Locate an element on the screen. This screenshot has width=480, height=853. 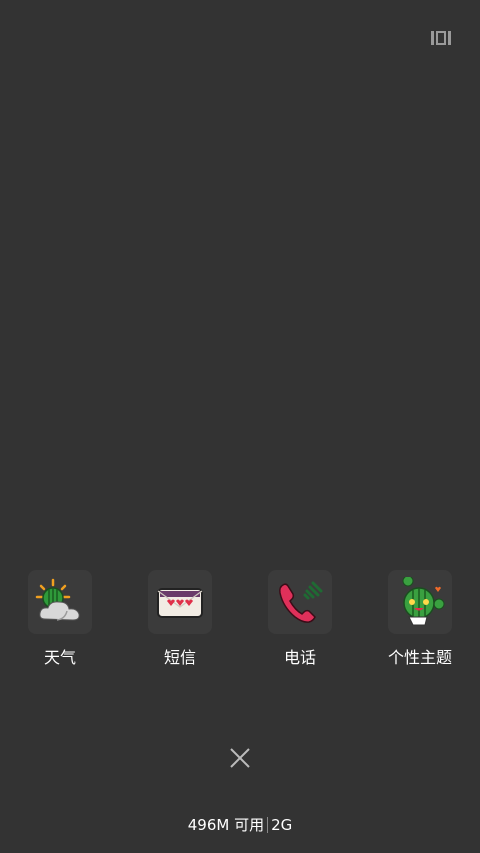
app-phone-label: 电话 is located at coordinates (299, 657).